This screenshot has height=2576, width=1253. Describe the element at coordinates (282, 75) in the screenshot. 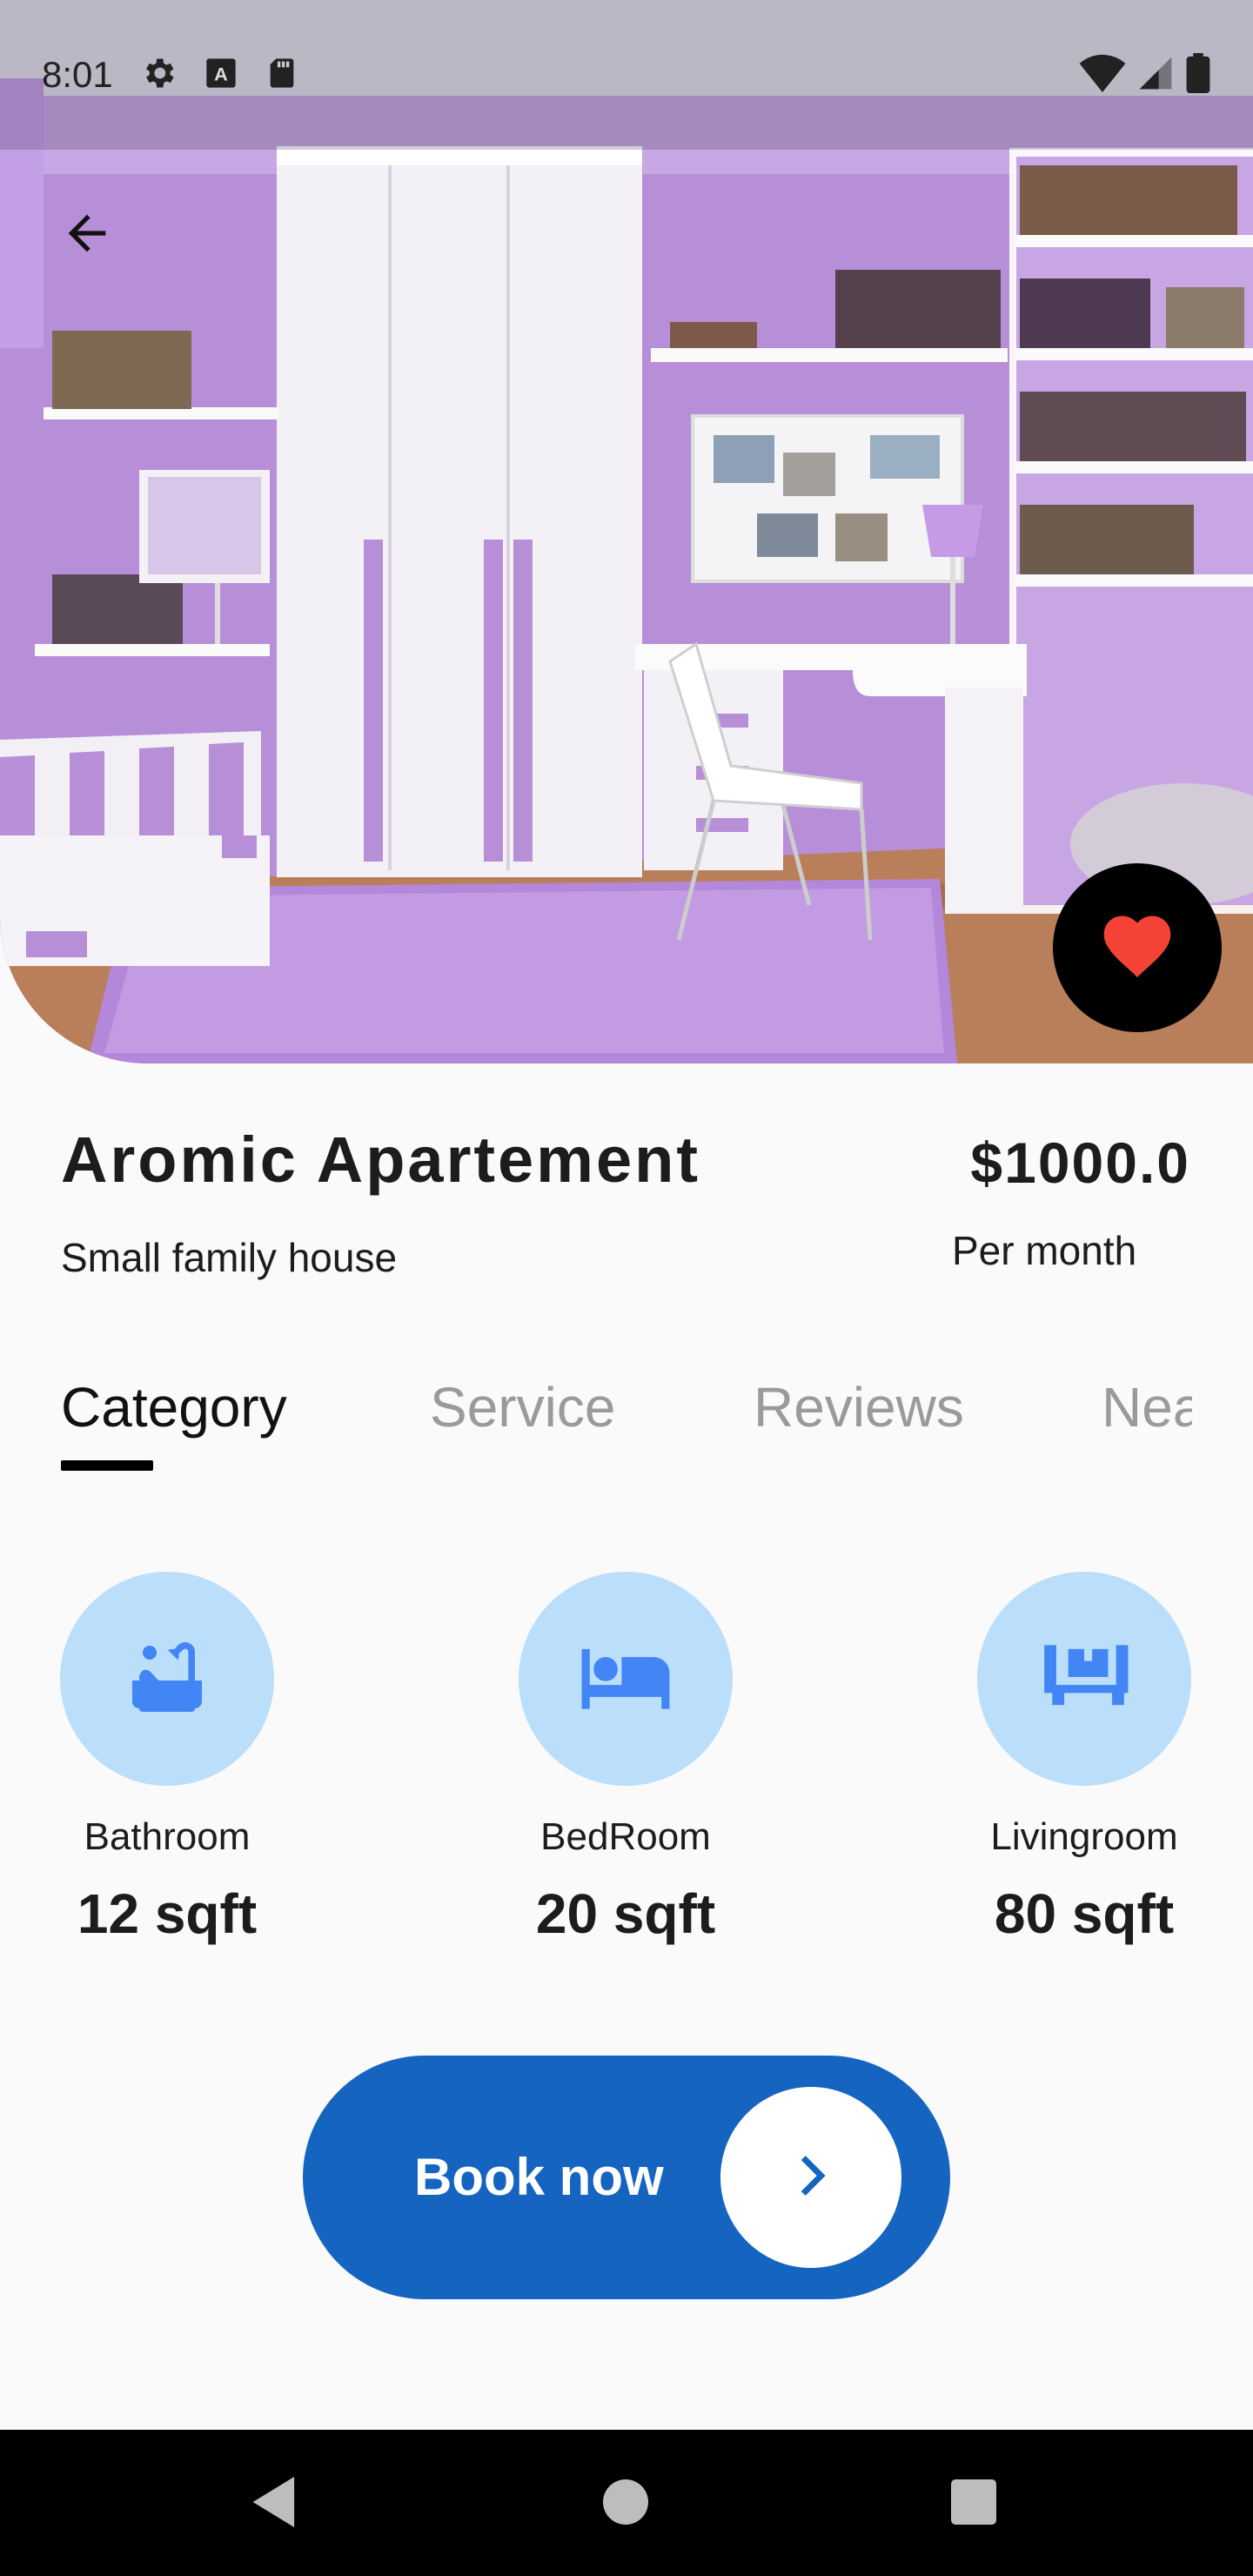

I see `sd-card-icon` at that location.